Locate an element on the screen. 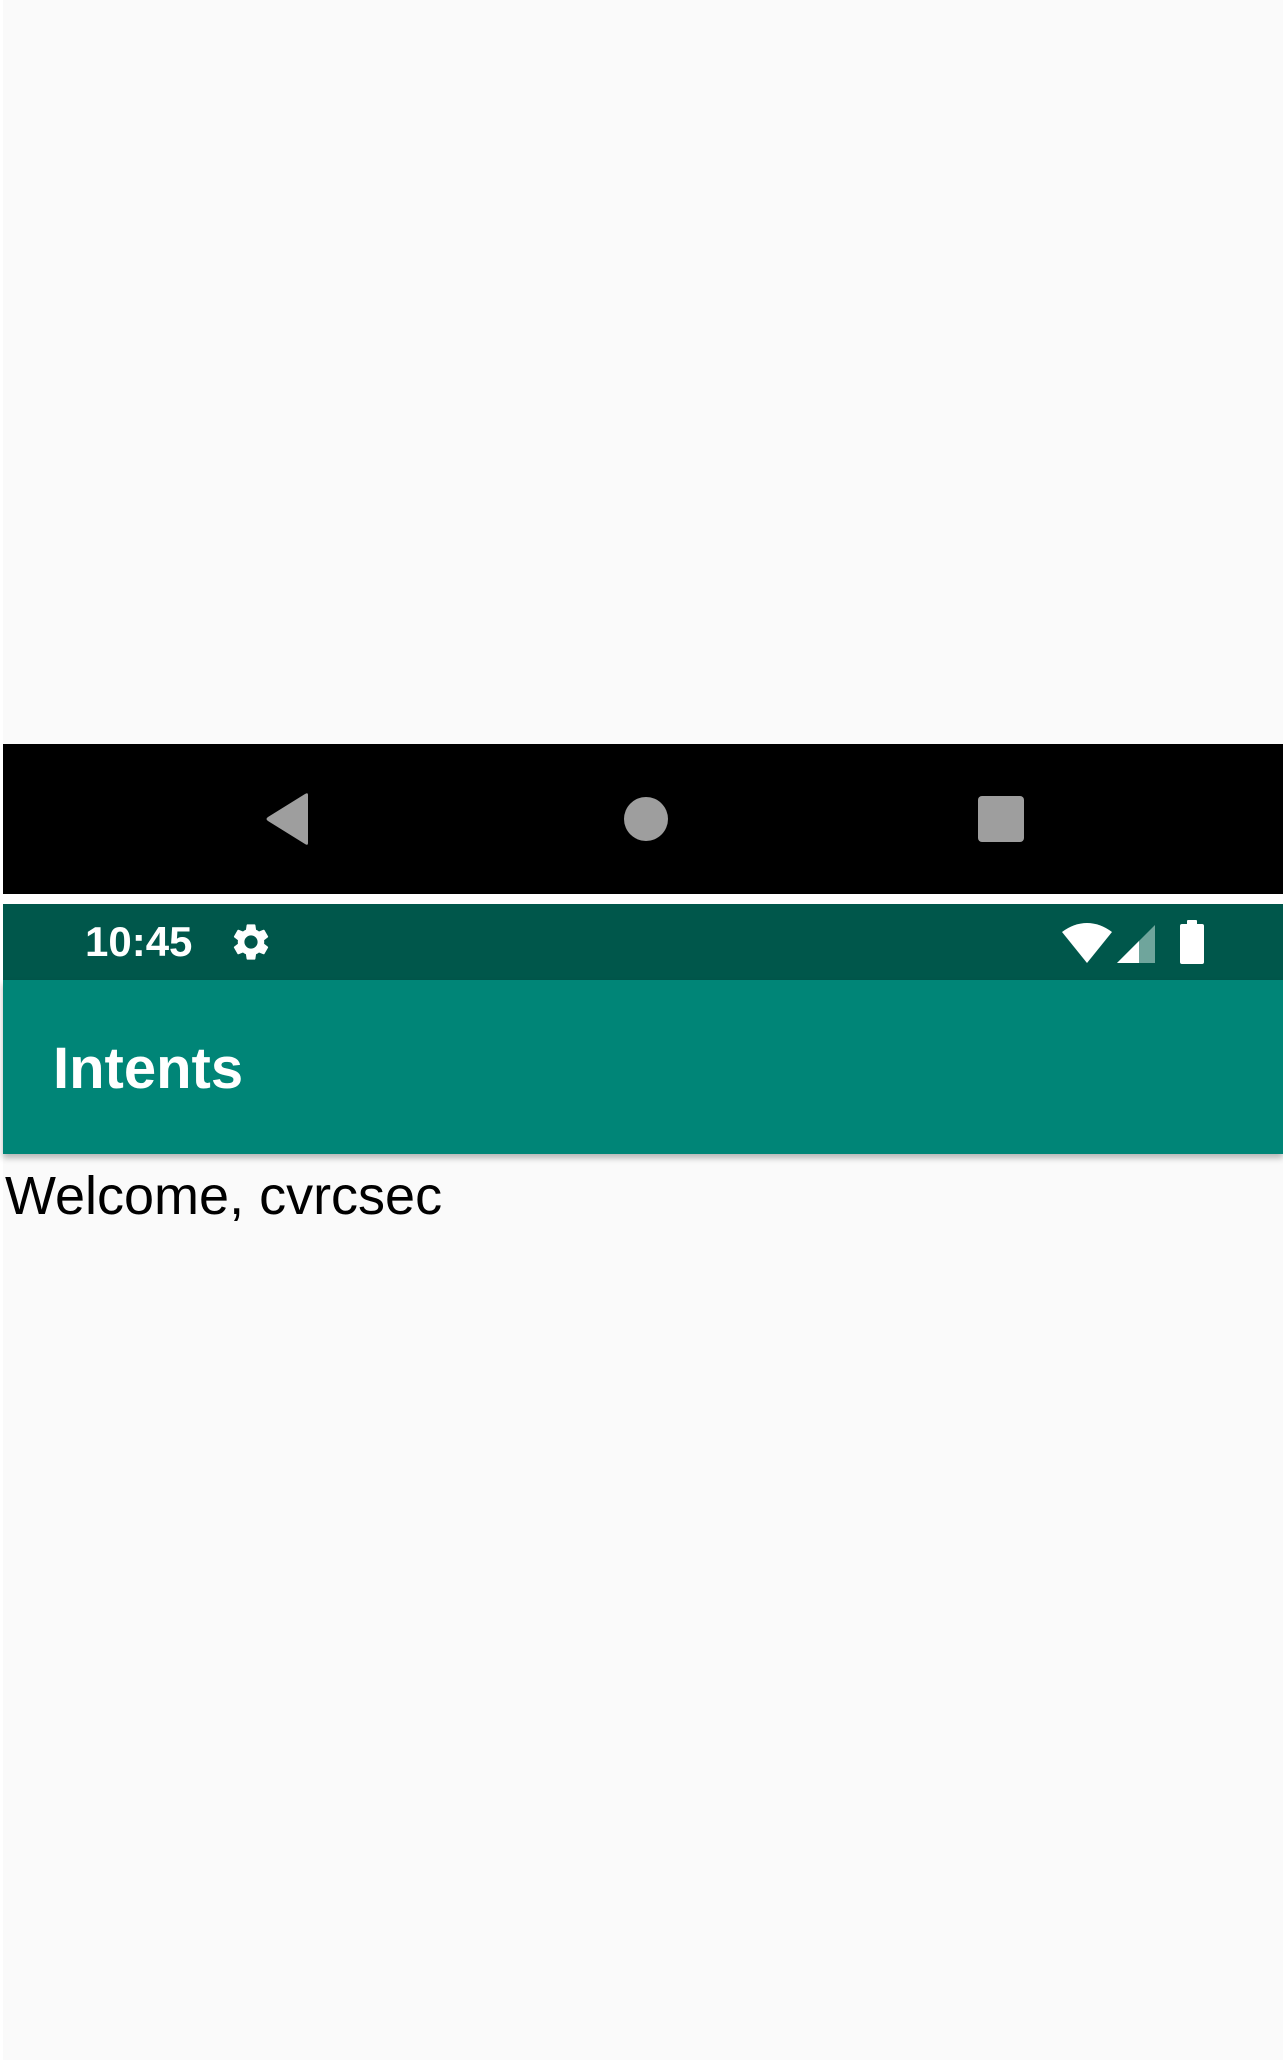 The height and width of the screenshot is (2060, 1283). status-time: 10:45 is located at coordinates (139, 941).